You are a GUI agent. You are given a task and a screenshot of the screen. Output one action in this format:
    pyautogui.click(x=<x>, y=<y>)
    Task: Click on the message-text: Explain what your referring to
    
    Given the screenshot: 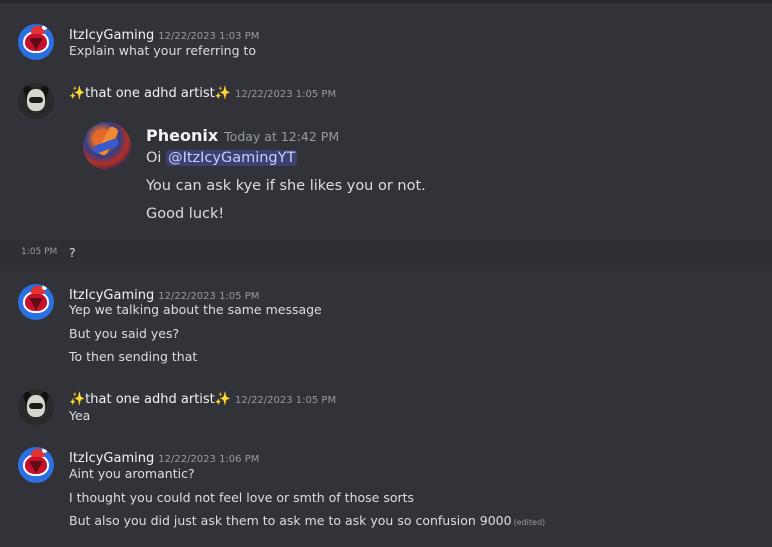 What is the action you would take?
    pyautogui.click(x=163, y=50)
    